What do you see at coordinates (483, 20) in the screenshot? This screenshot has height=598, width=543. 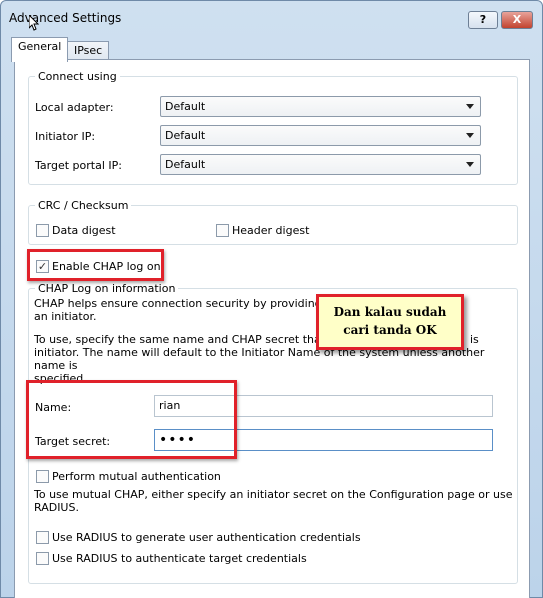 I see `help-button: ?` at bounding box center [483, 20].